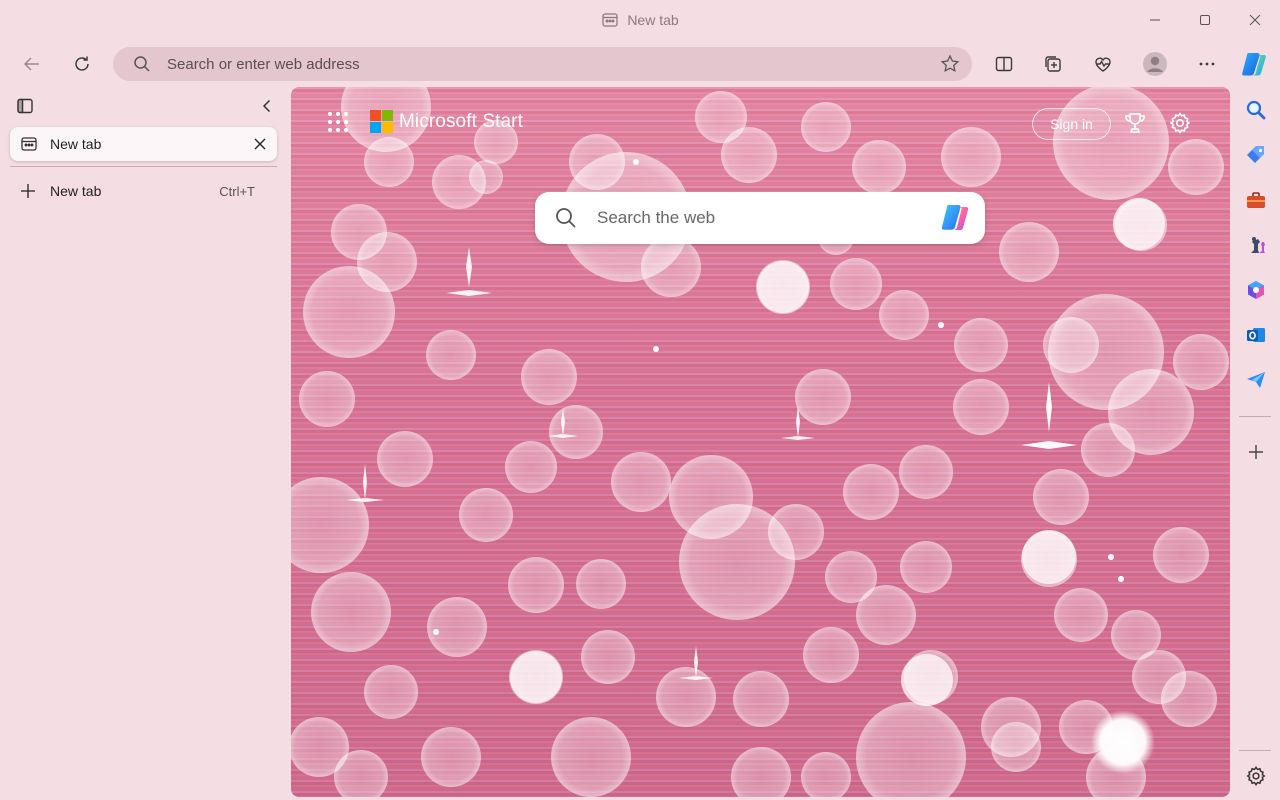 This screenshot has height=800, width=1280. Describe the element at coordinates (143, 166) in the screenshot. I see `tabs-divider` at that location.